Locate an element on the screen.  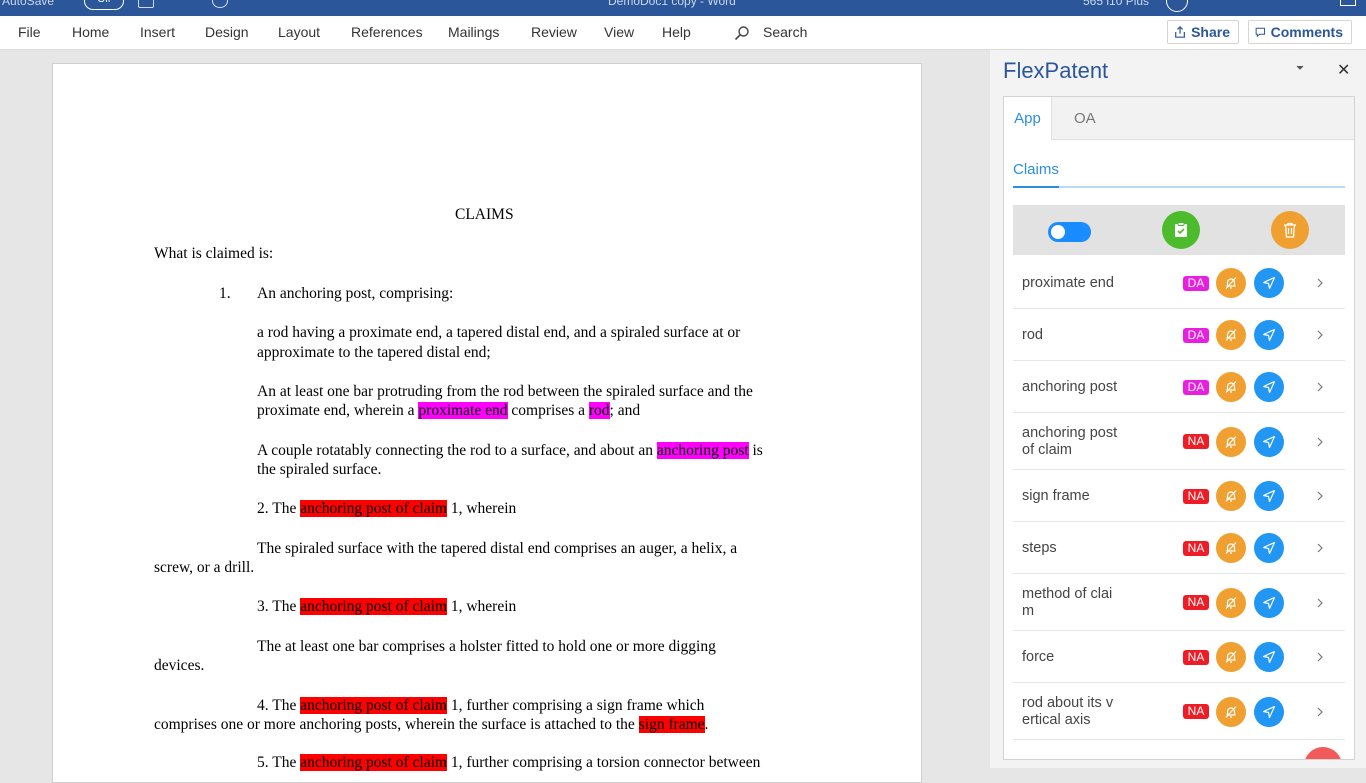
term-label: rod about its v ertical axis is located at coordinates (1067, 712).